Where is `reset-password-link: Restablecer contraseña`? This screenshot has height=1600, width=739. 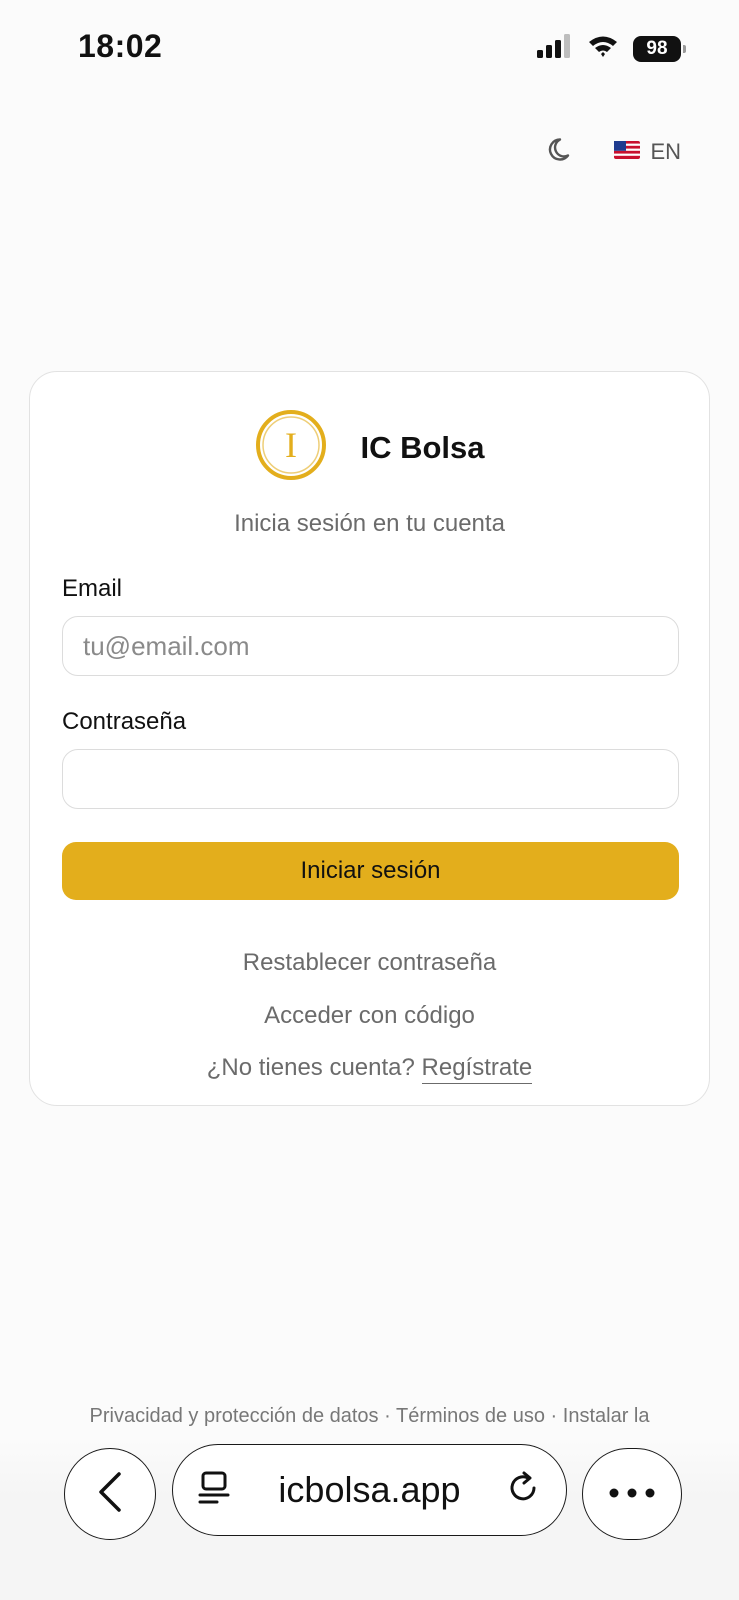
reset-password-link: Restablecer contraseña is located at coordinates (369, 963).